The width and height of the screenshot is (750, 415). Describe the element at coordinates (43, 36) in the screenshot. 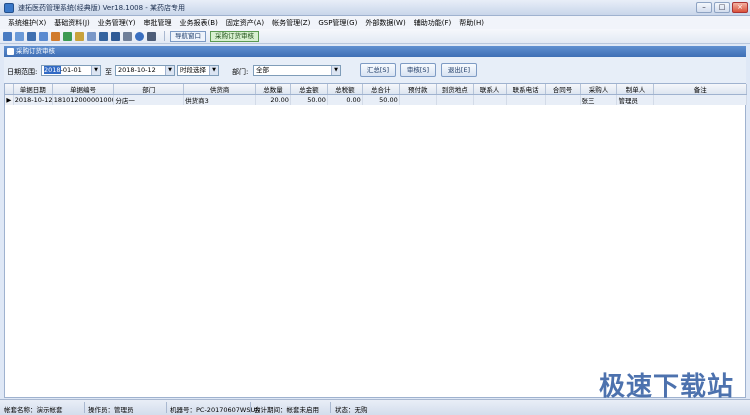

I see `window-icon` at that location.